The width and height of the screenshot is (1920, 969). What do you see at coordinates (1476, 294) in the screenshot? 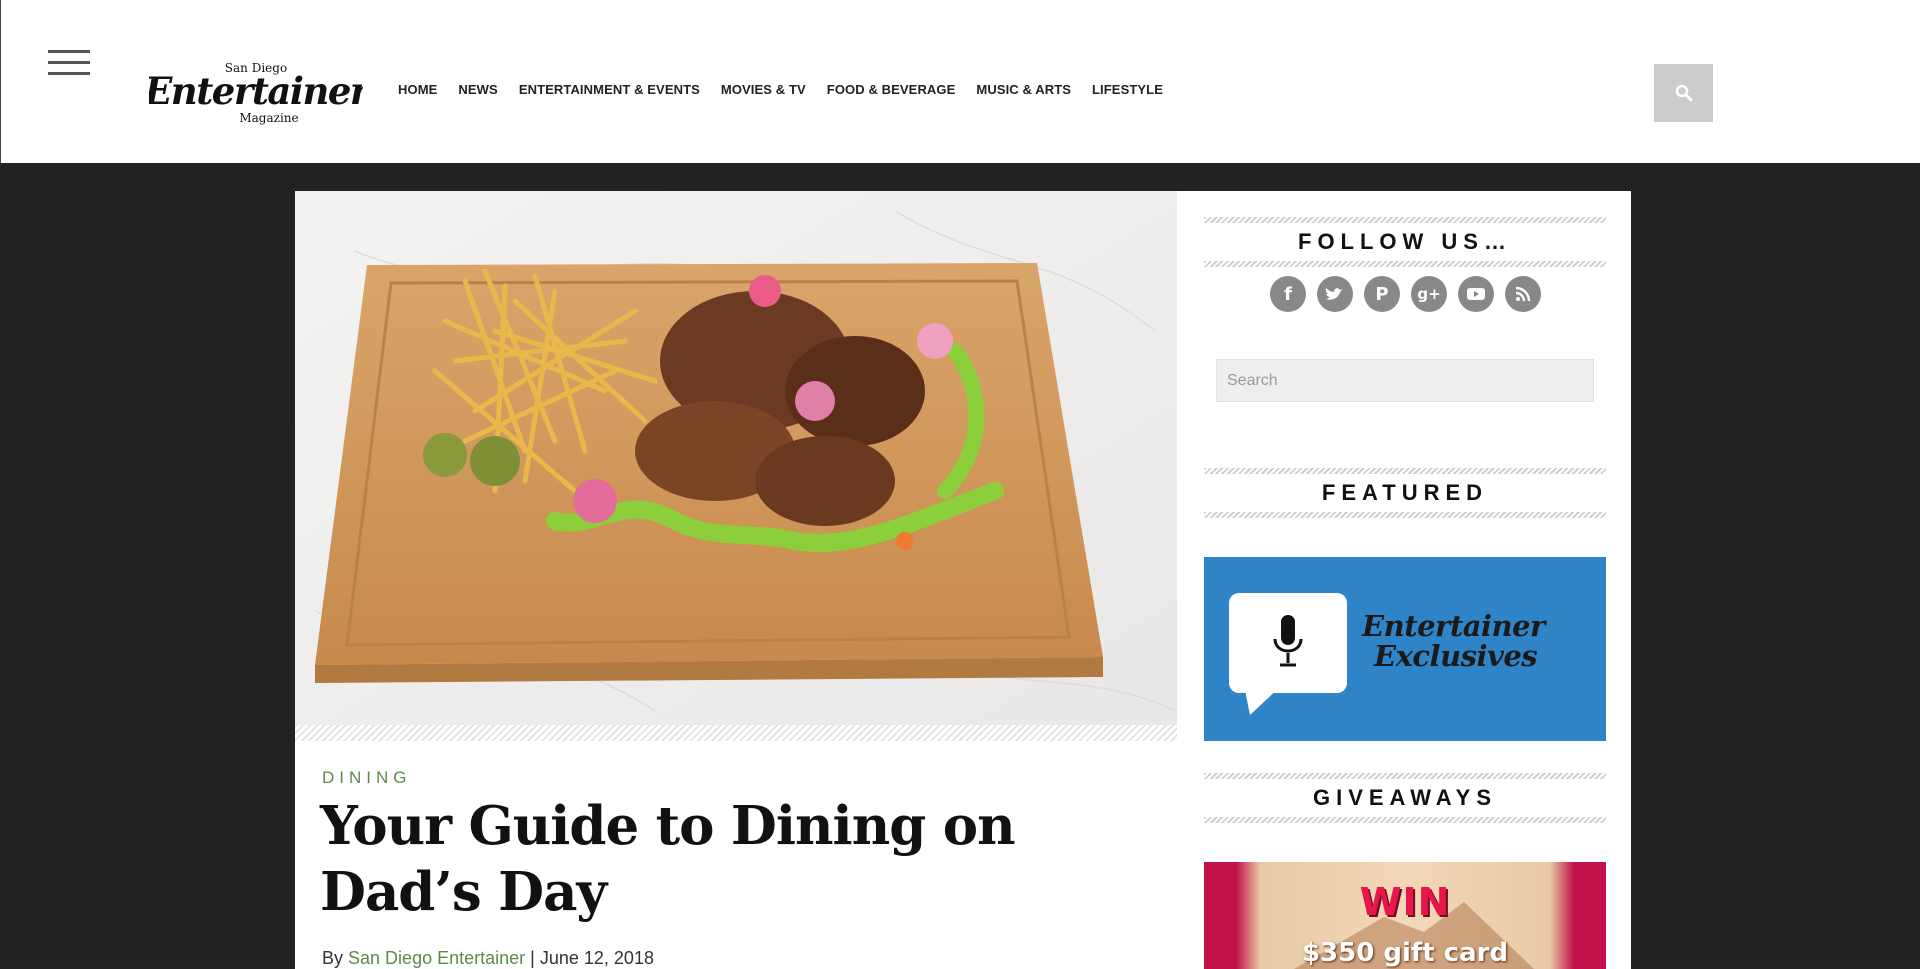
I see `youtube-icon` at bounding box center [1476, 294].